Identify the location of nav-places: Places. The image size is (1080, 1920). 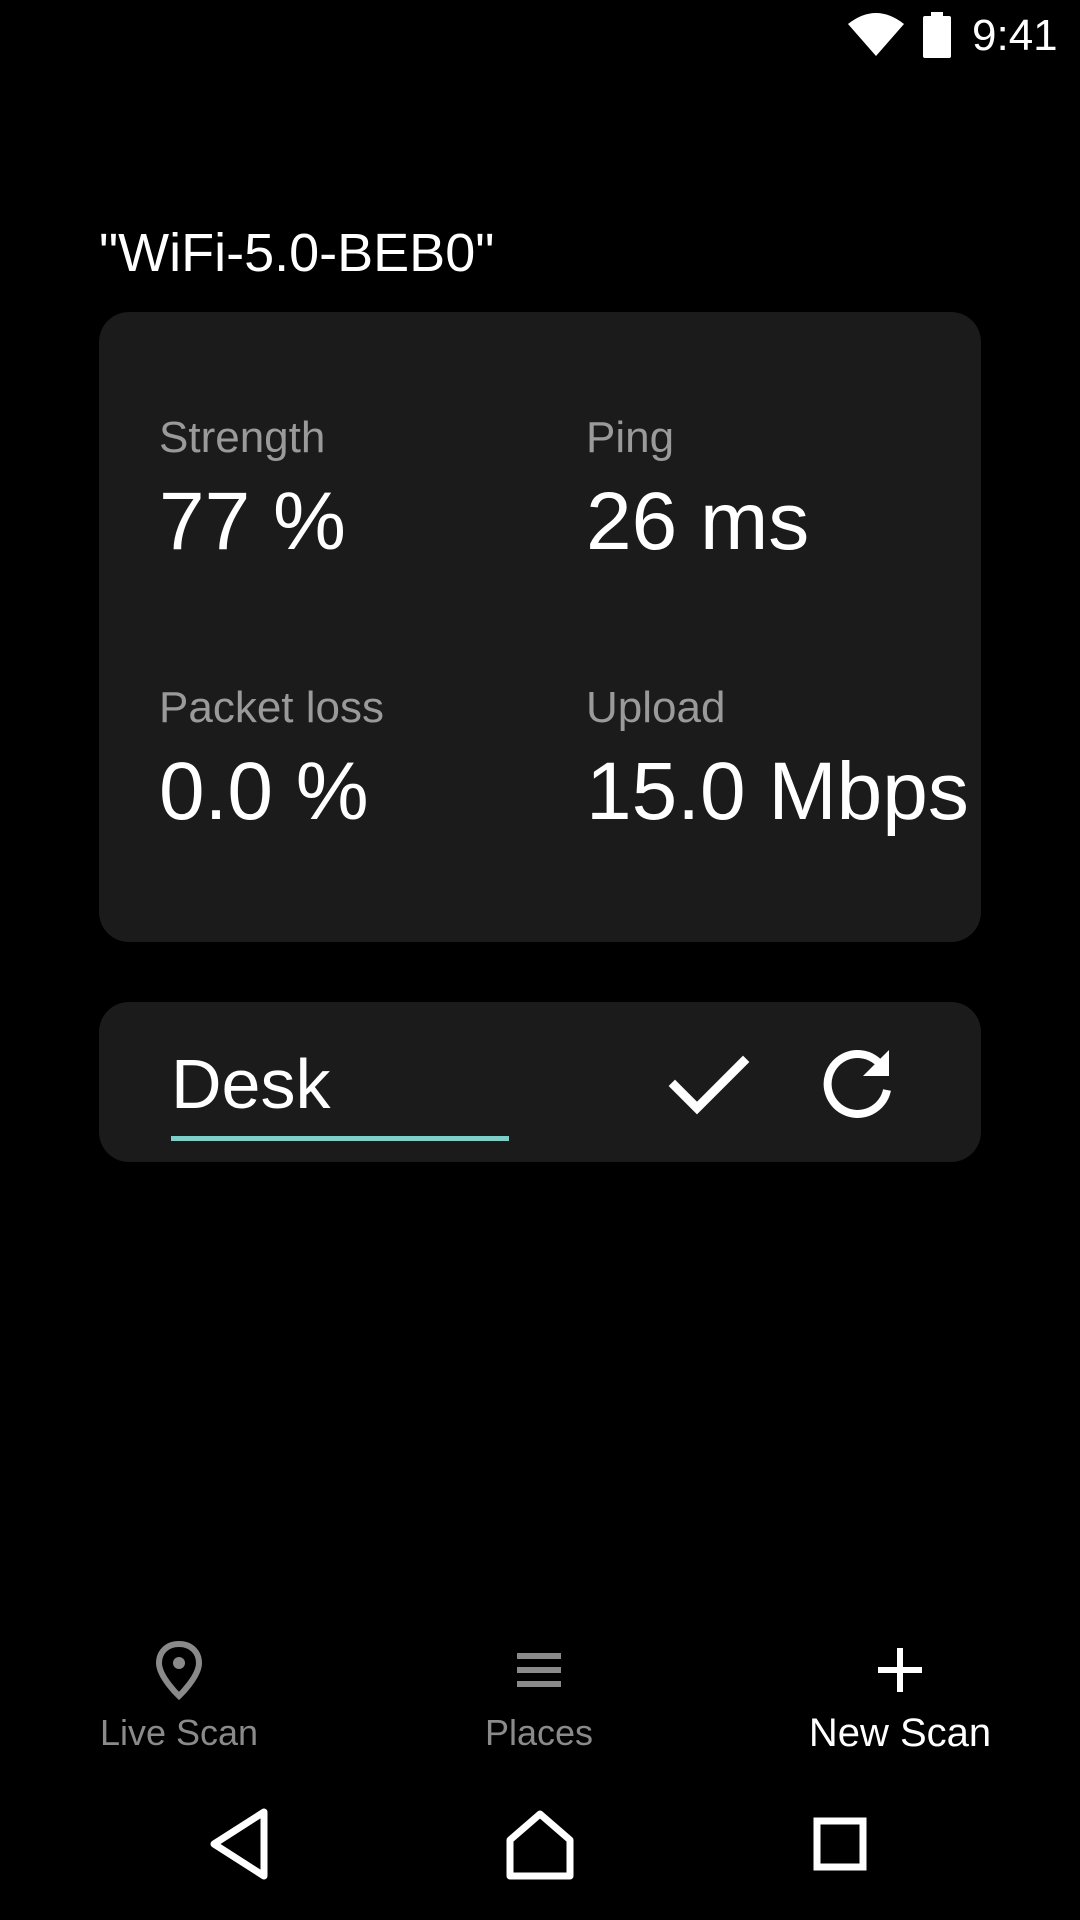
(539, 1695).